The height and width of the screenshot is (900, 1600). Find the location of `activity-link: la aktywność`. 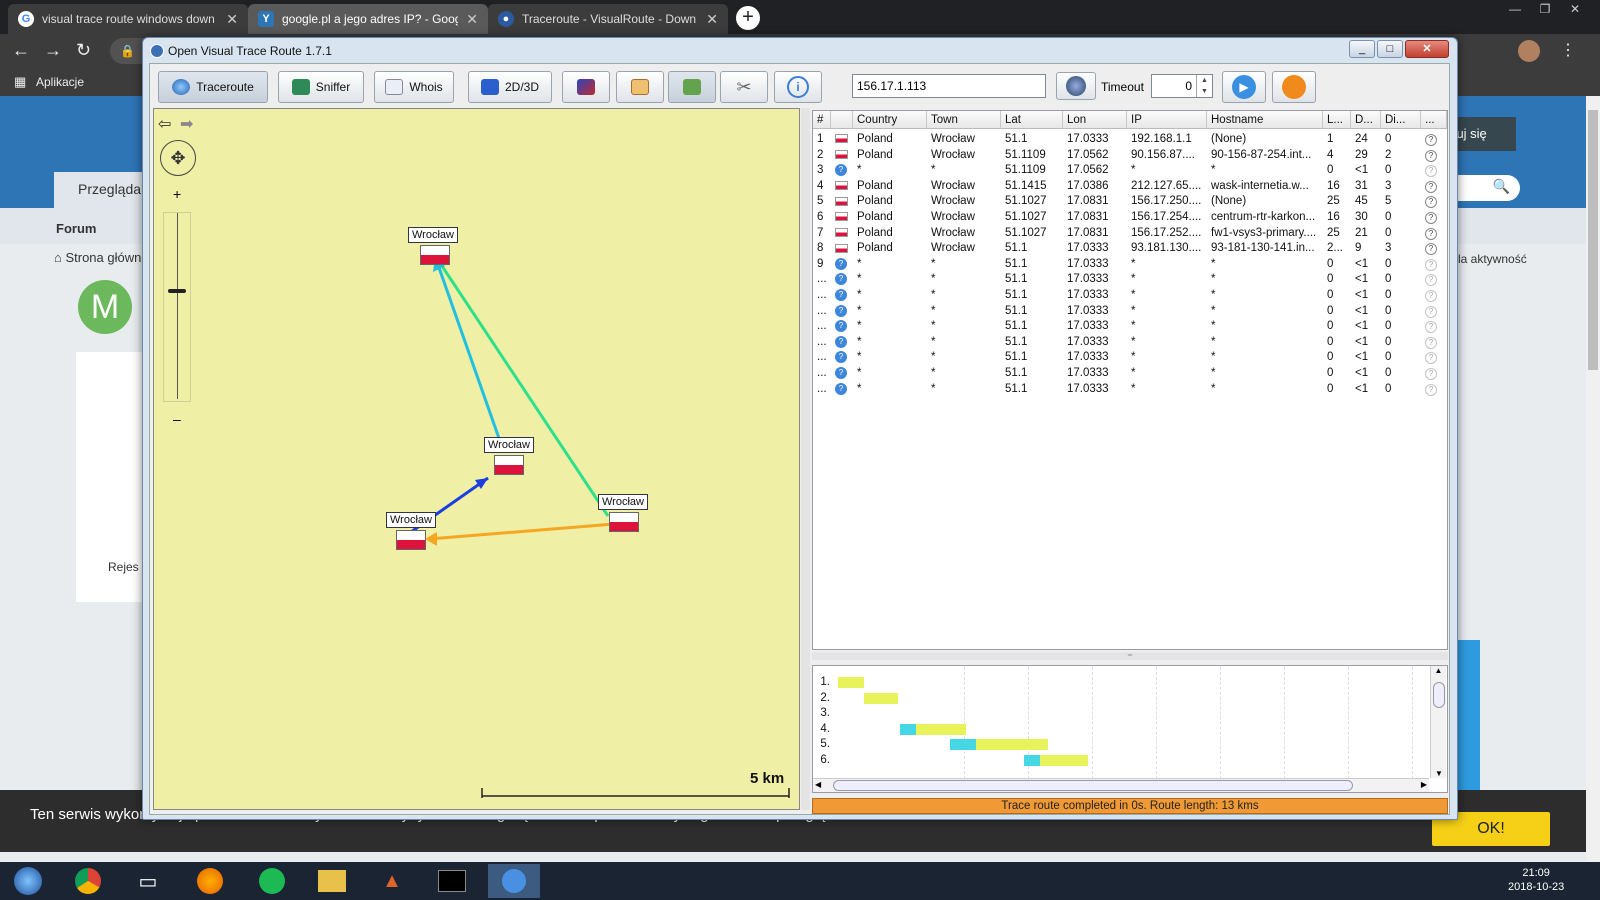

activity-link: la aktywność is located at coordinates (1492, 259).